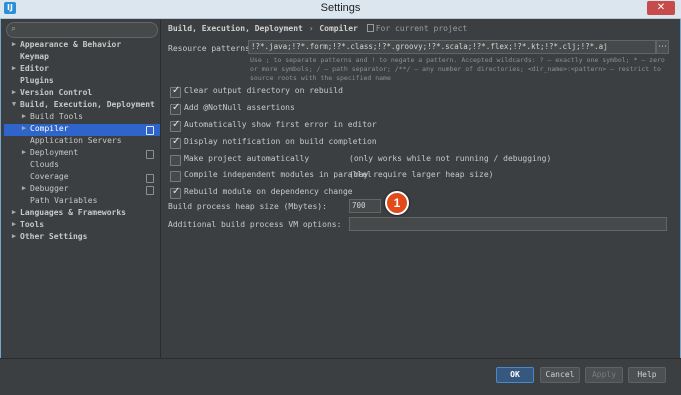 The width and height of the screenshot is (681, 395). Describe the element at coordinates (82, 154) in the screenshot. I see `sidebar-item-deployment: ▶ Deployment` at that location.